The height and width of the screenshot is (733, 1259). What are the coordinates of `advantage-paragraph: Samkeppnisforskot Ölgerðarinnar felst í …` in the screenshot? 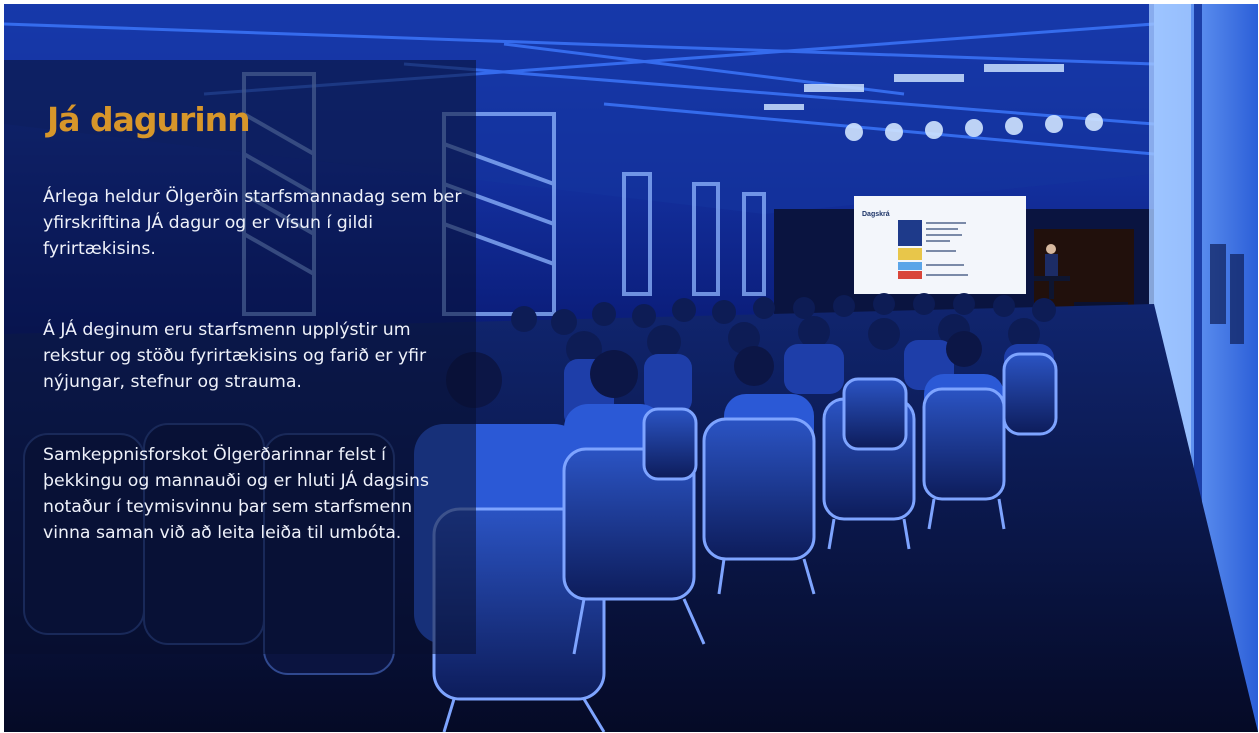 It's located at (236, 494).